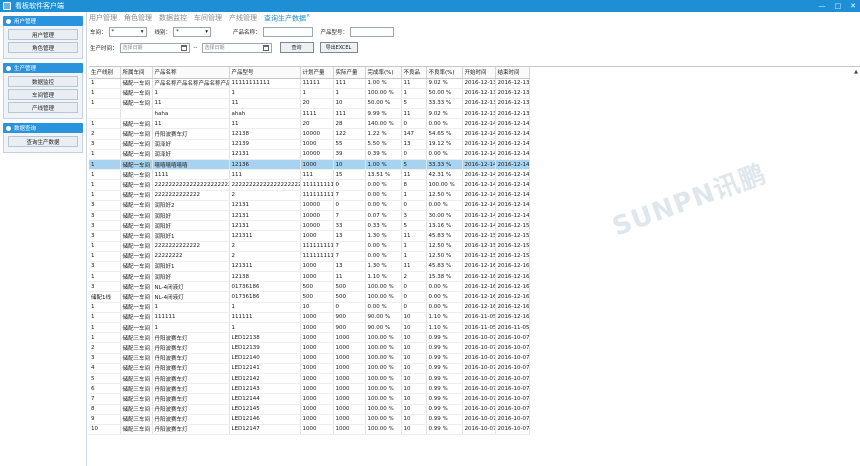 Image resolution: width=860 pixels, height=466 pixels. I want to click on table-cell: LED12140, so click(265, 358).